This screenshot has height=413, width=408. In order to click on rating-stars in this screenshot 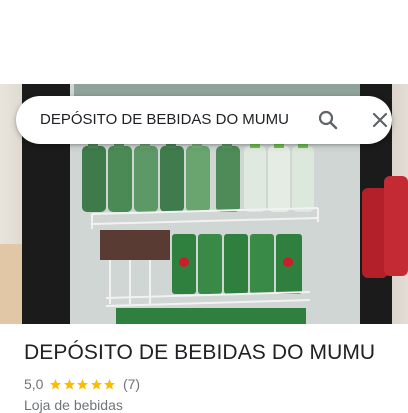, I will do `click(83, 384)`.